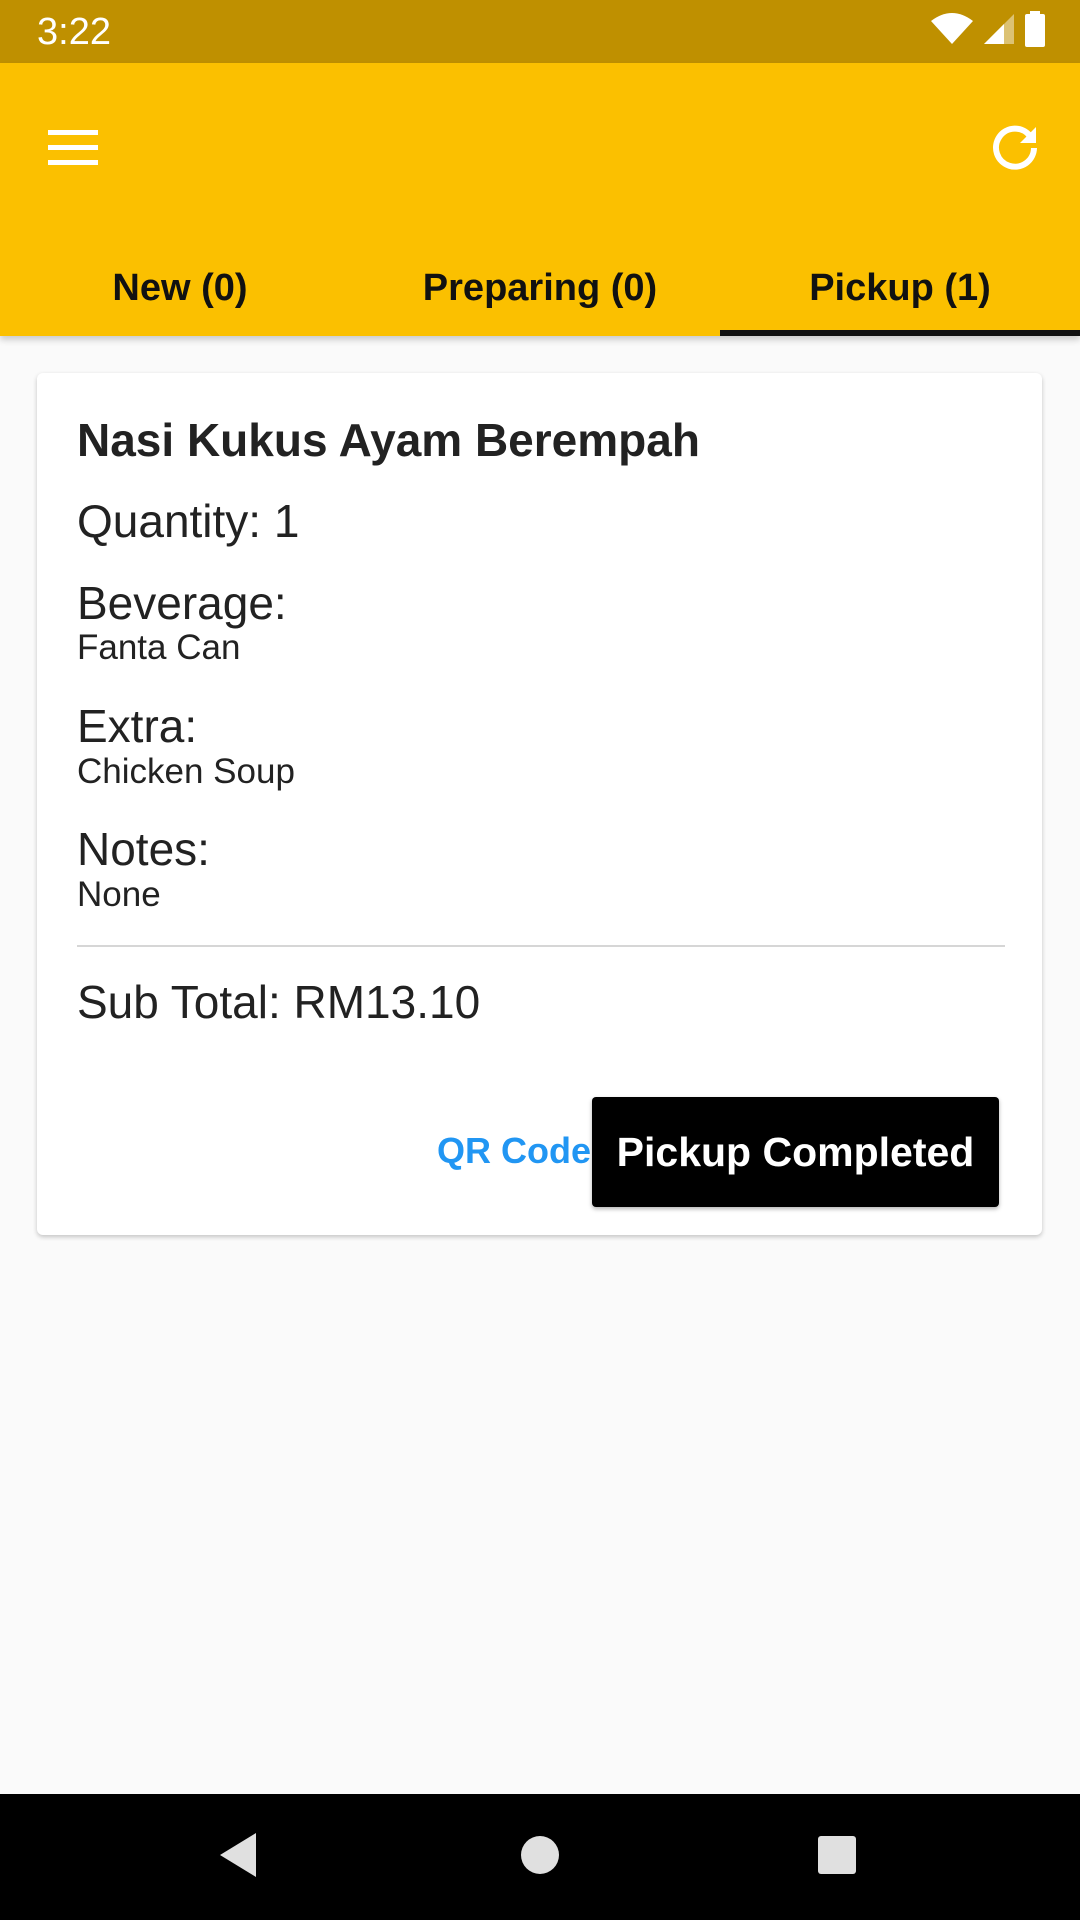 The width and height of the screenshot is (1080, 1920). I want to click on status-time: 3:22, so click(74, 32).